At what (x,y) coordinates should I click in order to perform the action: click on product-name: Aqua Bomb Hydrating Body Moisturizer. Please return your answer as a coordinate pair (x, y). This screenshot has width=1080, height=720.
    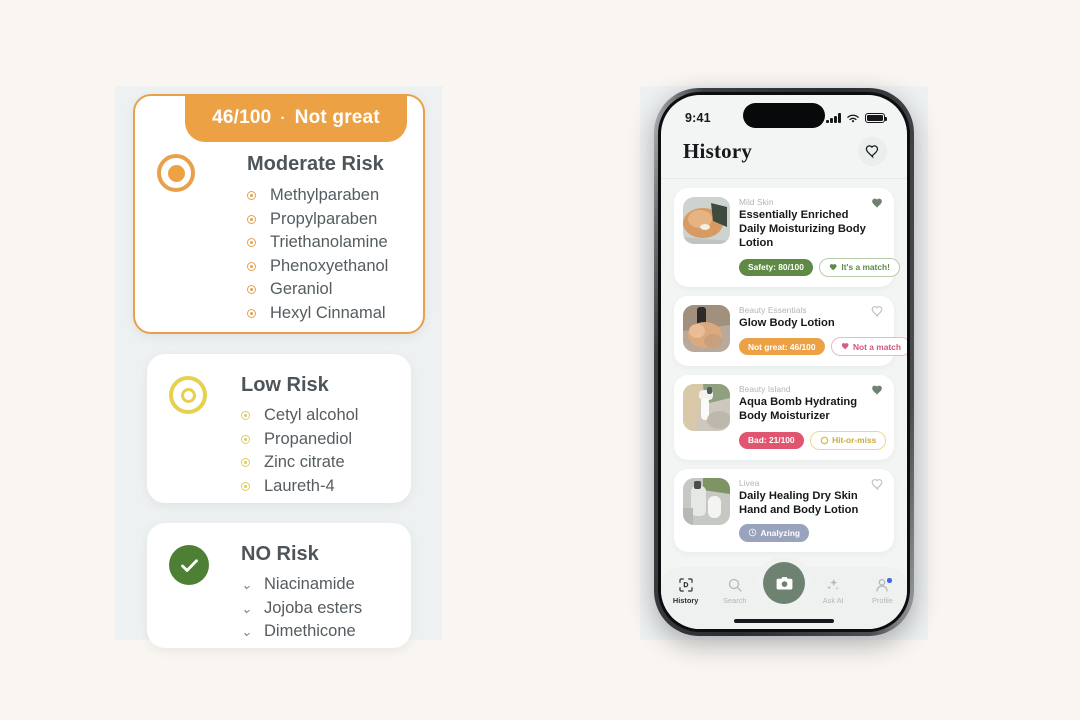
    Looking at the image, I should click on (798, 409).